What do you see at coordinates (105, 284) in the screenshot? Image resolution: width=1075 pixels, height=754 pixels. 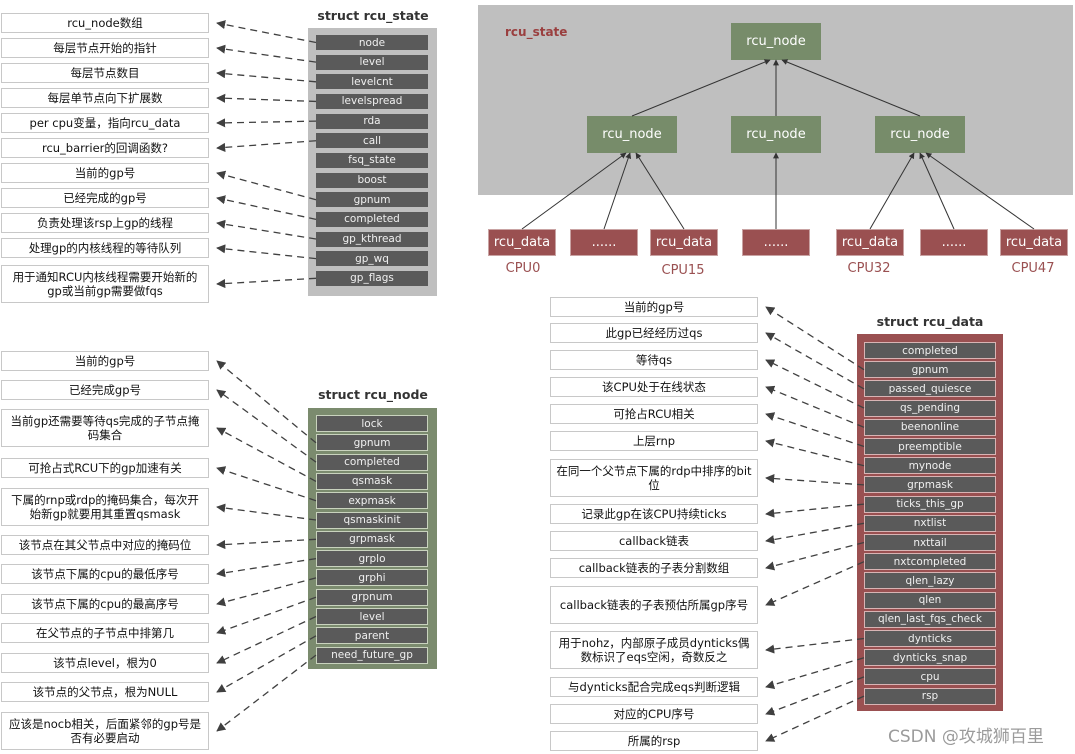 I see `rcu-state-note-10: 用于通知RCU内核线程需要开始新的gp或当前gp需要做fqs` at bounding box center [105, 284].